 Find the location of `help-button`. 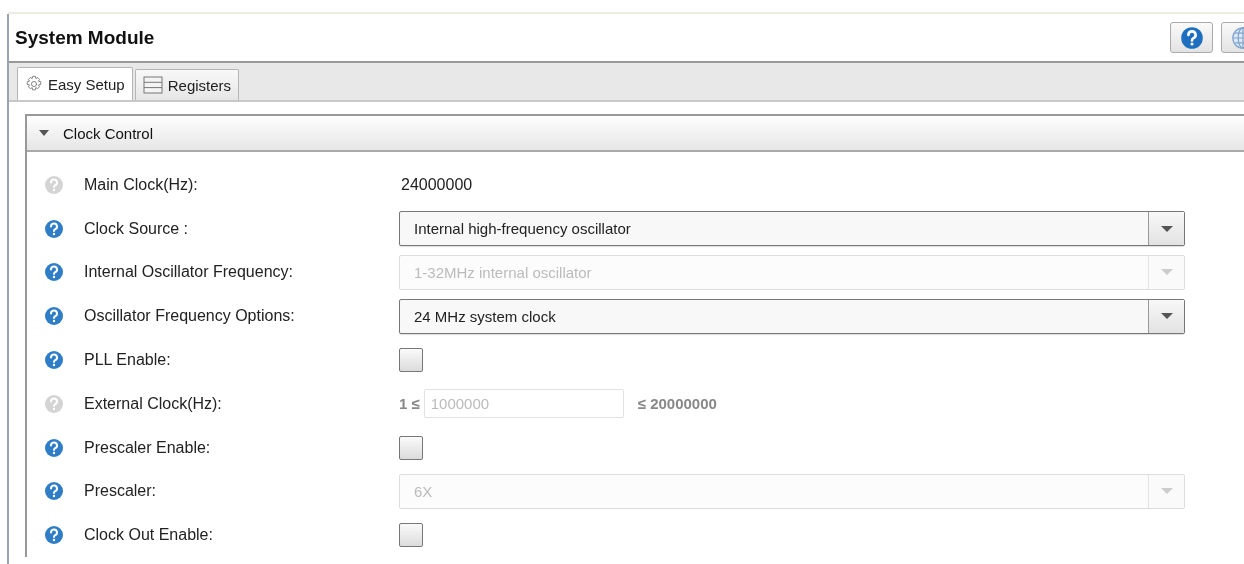

help-button is located at coordinates (1191, 37).